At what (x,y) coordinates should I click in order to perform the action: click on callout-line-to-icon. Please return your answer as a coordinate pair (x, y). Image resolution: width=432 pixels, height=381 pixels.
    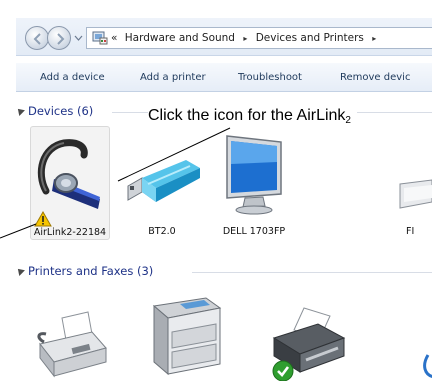
    Looking at the image, I should click on (174, 154).